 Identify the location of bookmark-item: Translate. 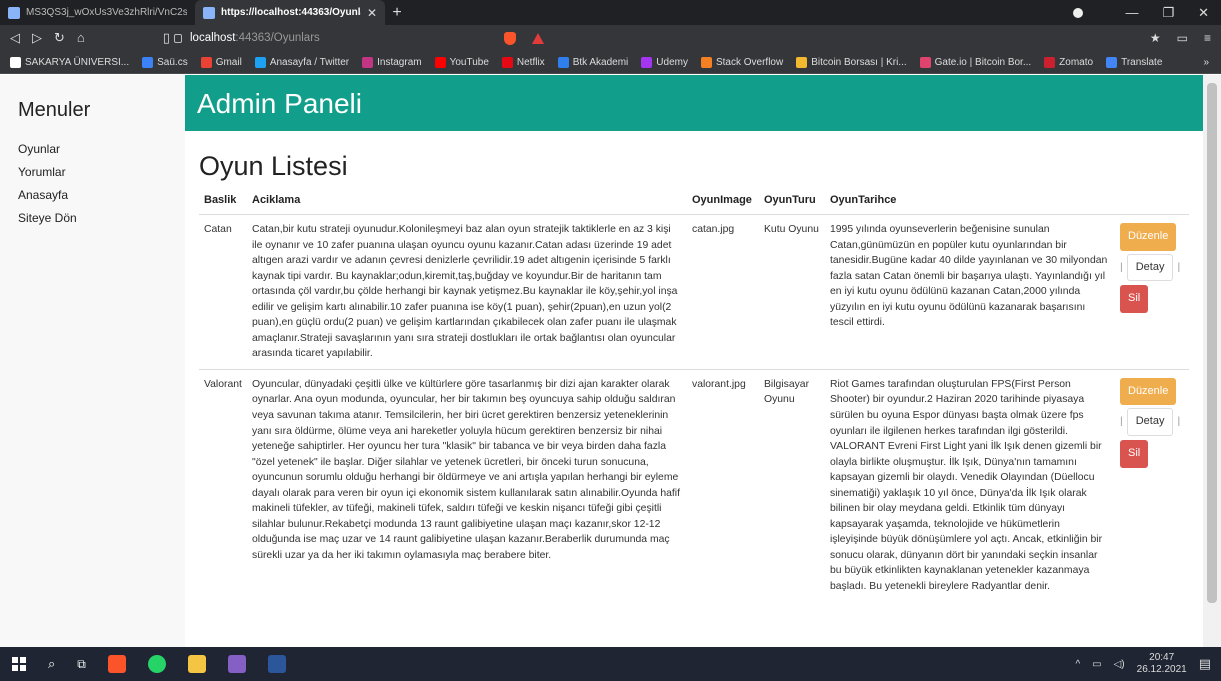
(1134, 62).